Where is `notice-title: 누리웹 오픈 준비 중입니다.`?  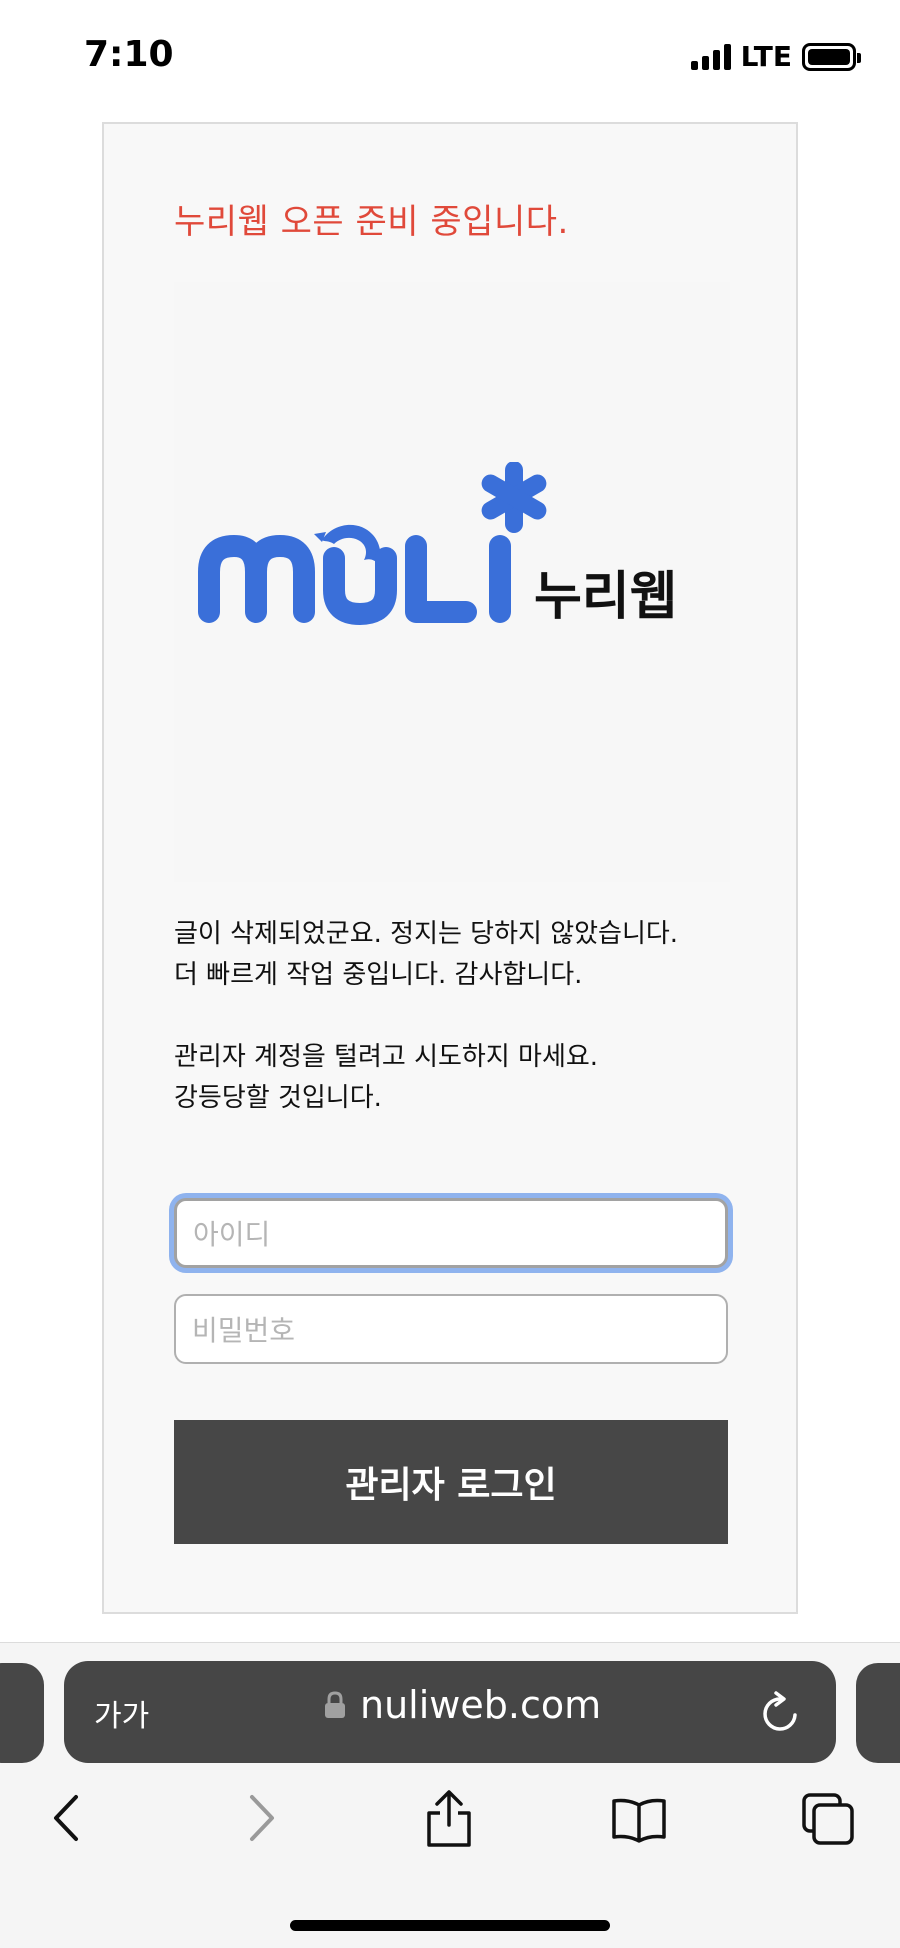 notice-title: 누리웹 오픈 준비 중입니다. is located at coordinates (371, 222).